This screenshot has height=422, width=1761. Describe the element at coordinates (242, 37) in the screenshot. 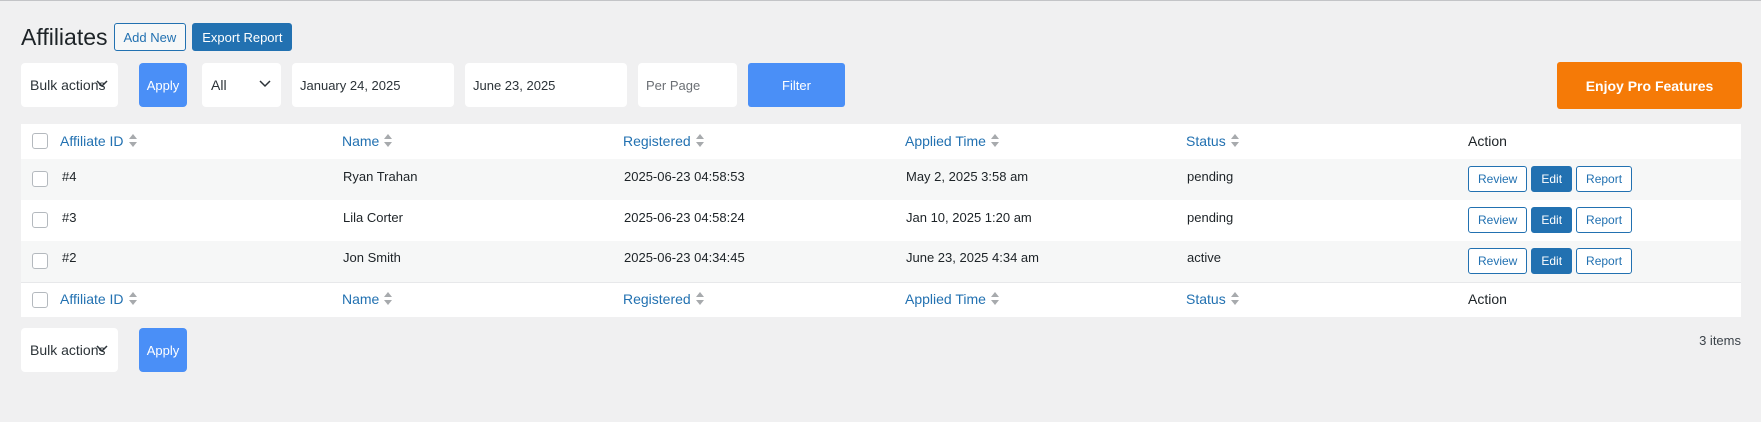

I see `export-report-button: Export Report` at that location.